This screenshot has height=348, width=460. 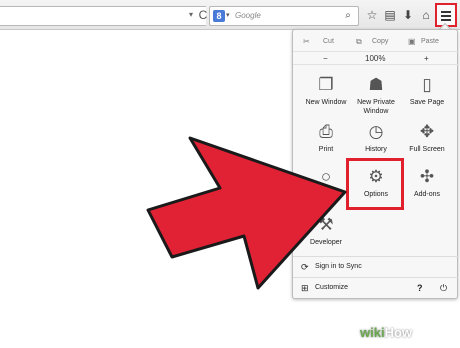 I want to click on wikihow-watermark: wikiHow, so click(x=386, y=333).